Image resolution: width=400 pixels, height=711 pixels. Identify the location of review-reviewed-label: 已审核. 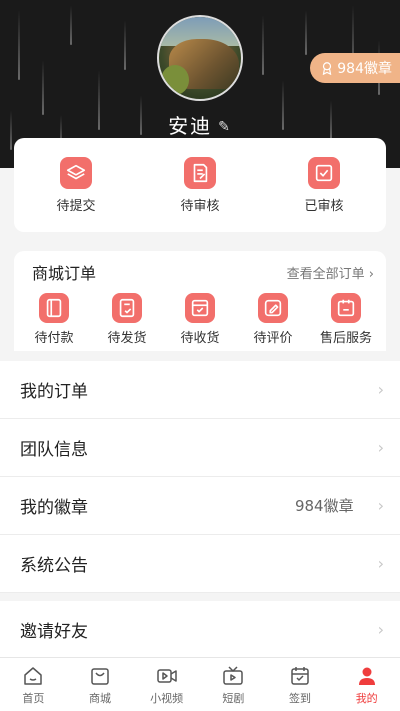
(324, 206).